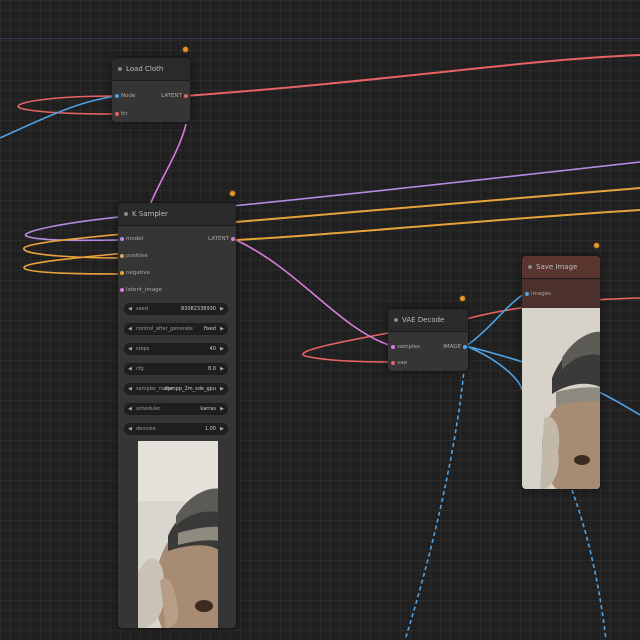 The width and height of the screenshot is (640, 640). Describe the element at coordinates (557, 267) in the screenshot. I see `node-title-text: Save Image` at that location.